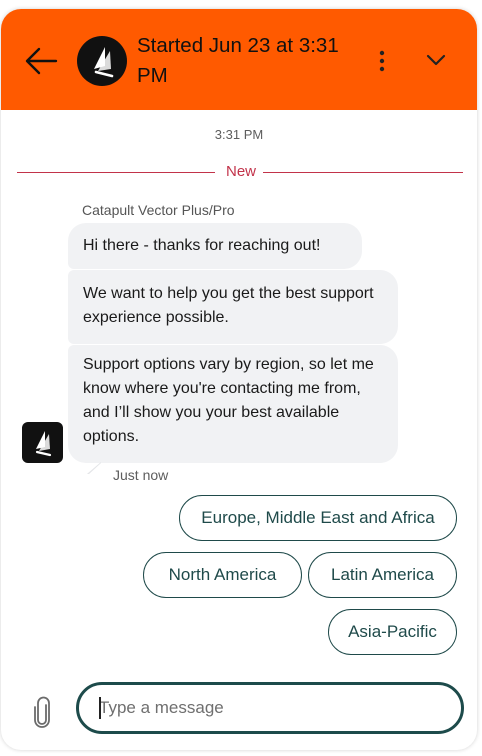 The height and width of the screenshot is (756, 482). I want to click on vertical-ellipsis-icon, so click(382, 61).